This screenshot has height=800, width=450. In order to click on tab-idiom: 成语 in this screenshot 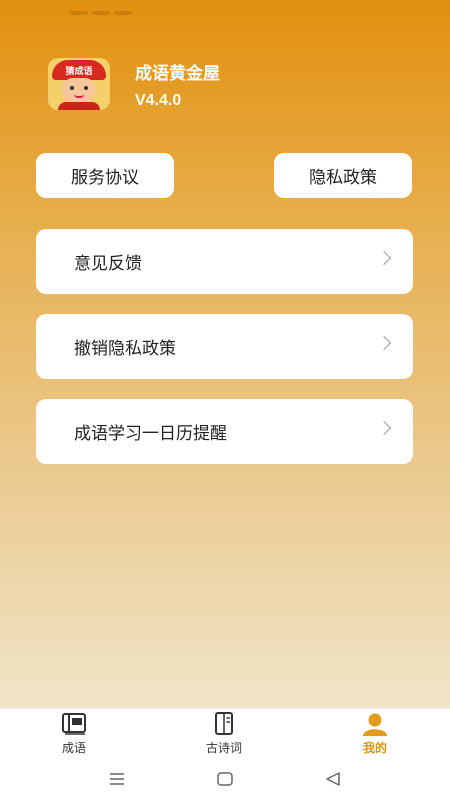, I will do `click(74, 735)`.